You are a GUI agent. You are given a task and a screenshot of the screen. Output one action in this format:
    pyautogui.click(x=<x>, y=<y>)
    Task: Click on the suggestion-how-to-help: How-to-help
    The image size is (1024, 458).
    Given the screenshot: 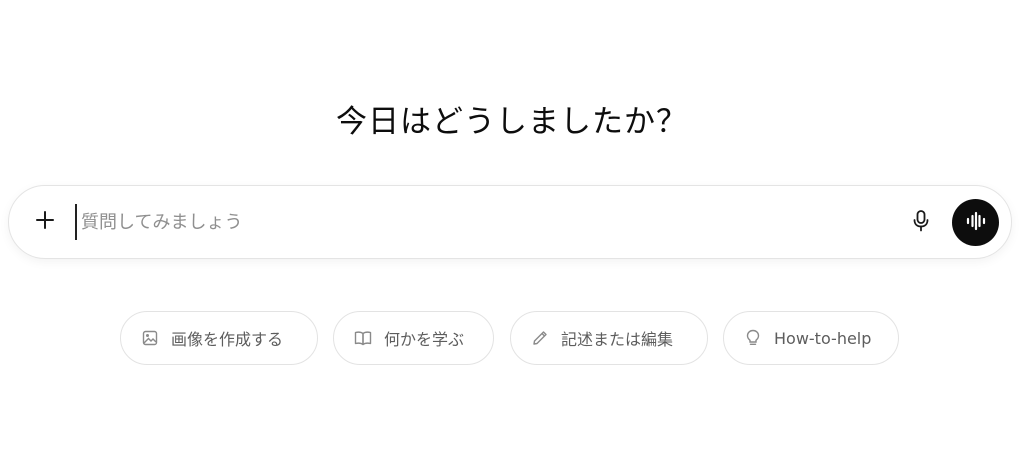 What is the action you would take?
    pyautogui.click(x=811, y=338)
    